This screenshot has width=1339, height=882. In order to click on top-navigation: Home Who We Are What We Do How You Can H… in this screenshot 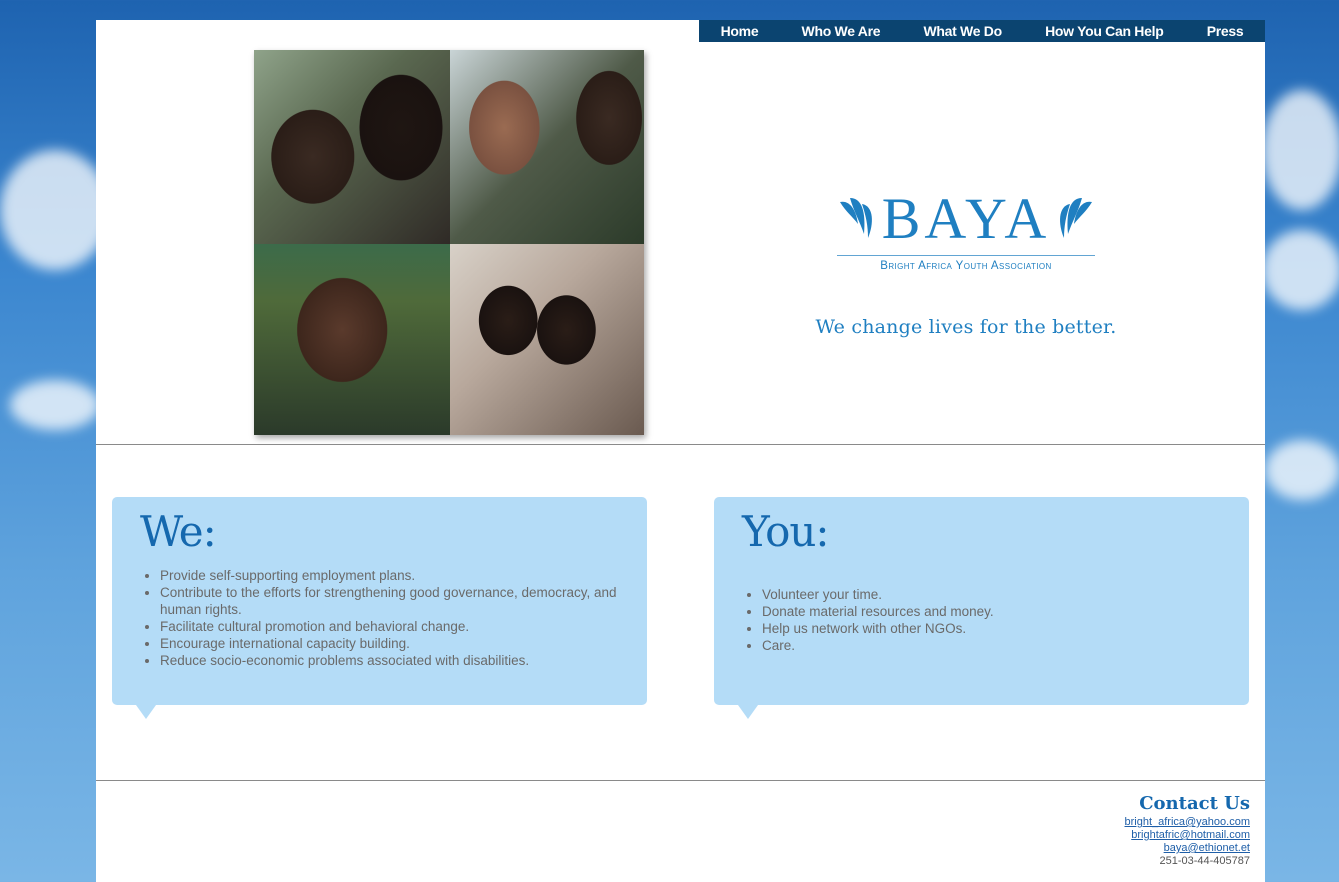, I will do `click(982, 31)`.